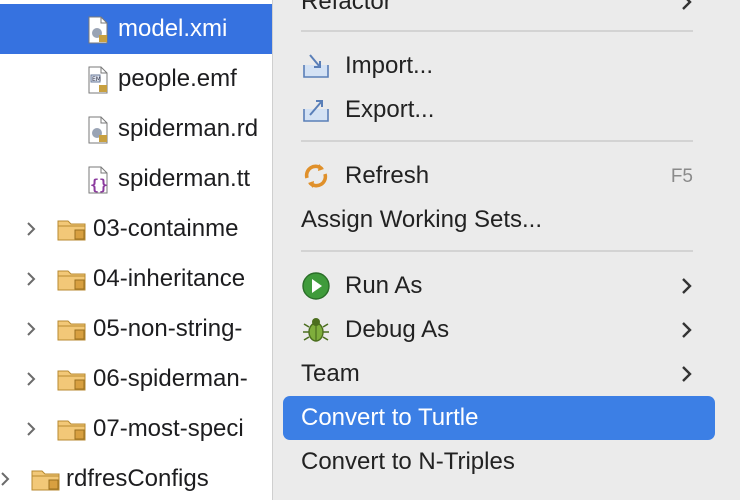 Image resolution: width=740 pixels, height=504 pixels. I want to click on folder-label: 03-containme, so click(166, 228).